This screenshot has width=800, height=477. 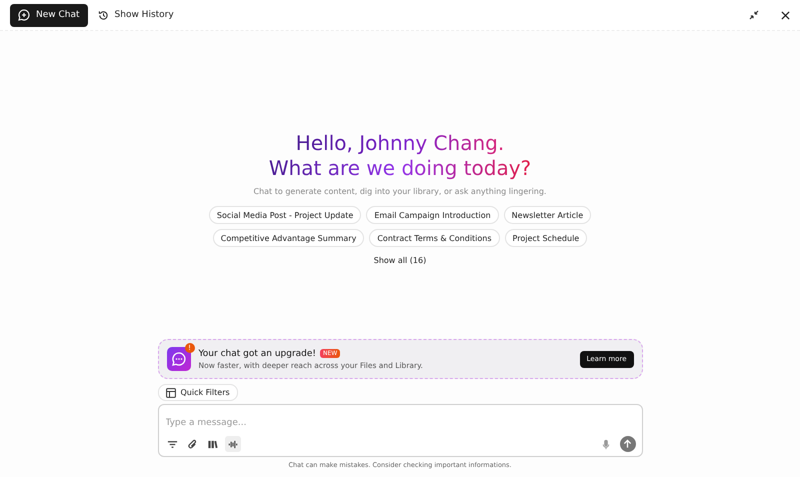 What do you see at coordinates (546, 238) in the screenshot?
I see `suggestion-chip: Project Schedule` at bounding box center [546, 238].